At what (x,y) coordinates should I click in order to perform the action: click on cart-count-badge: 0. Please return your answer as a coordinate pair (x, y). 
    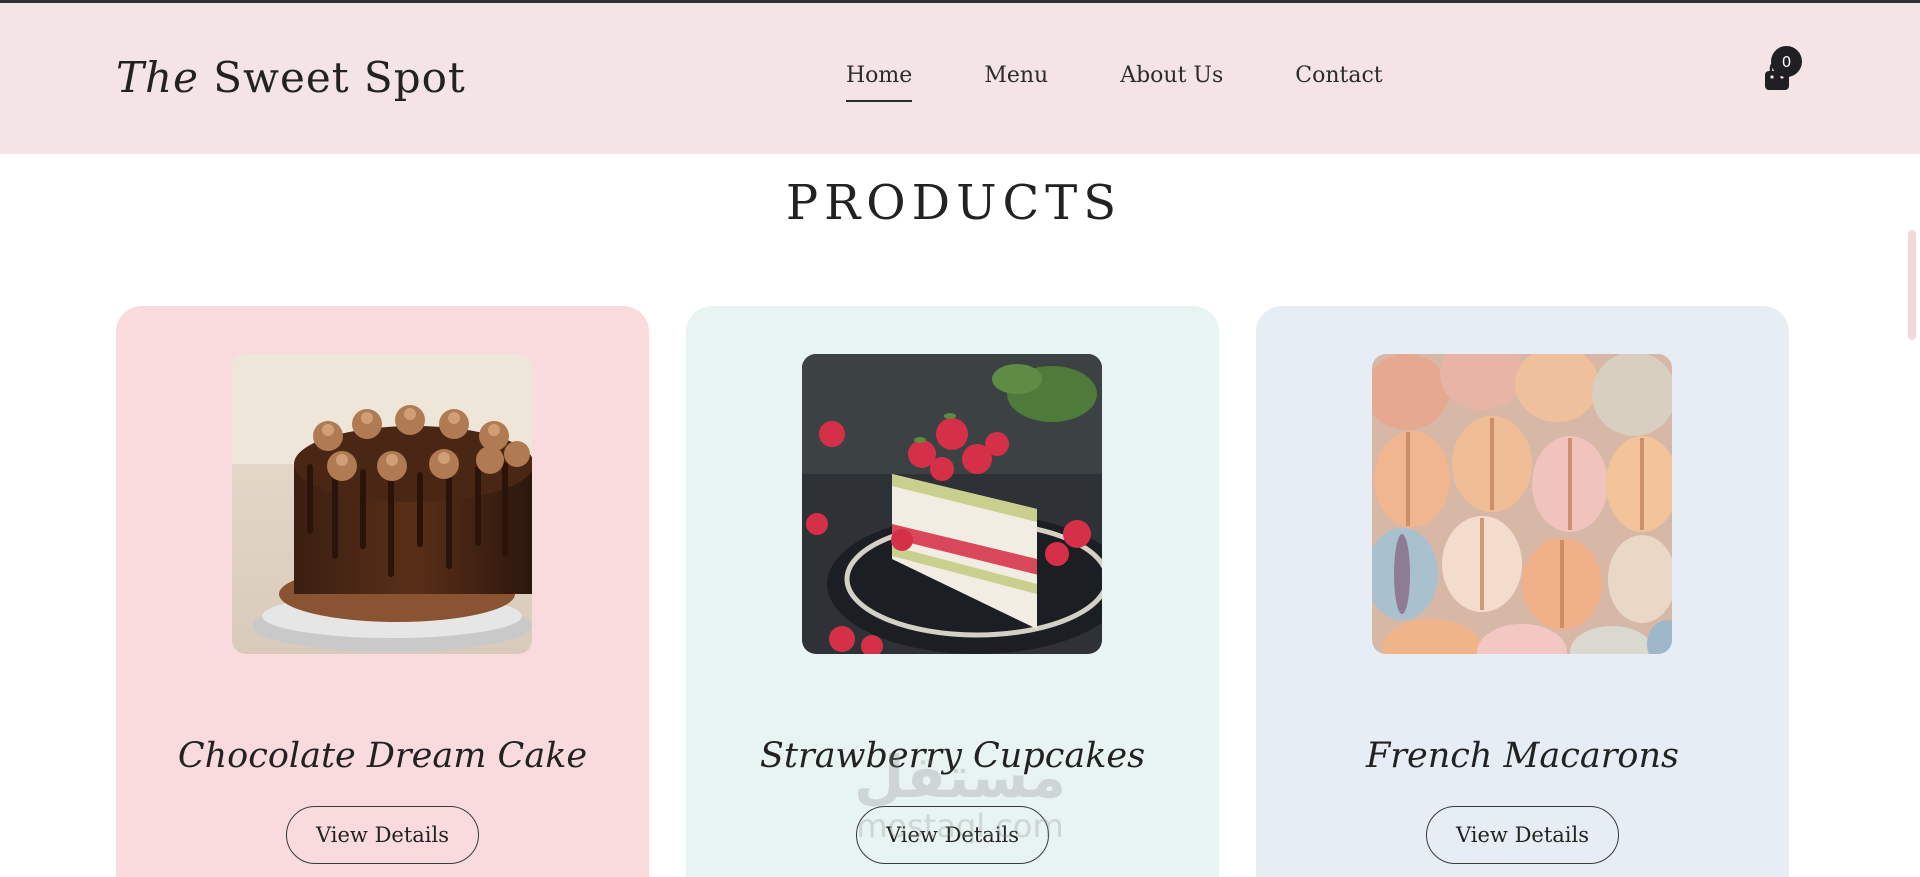
    Looking at the image, I should click on (1786, 61).